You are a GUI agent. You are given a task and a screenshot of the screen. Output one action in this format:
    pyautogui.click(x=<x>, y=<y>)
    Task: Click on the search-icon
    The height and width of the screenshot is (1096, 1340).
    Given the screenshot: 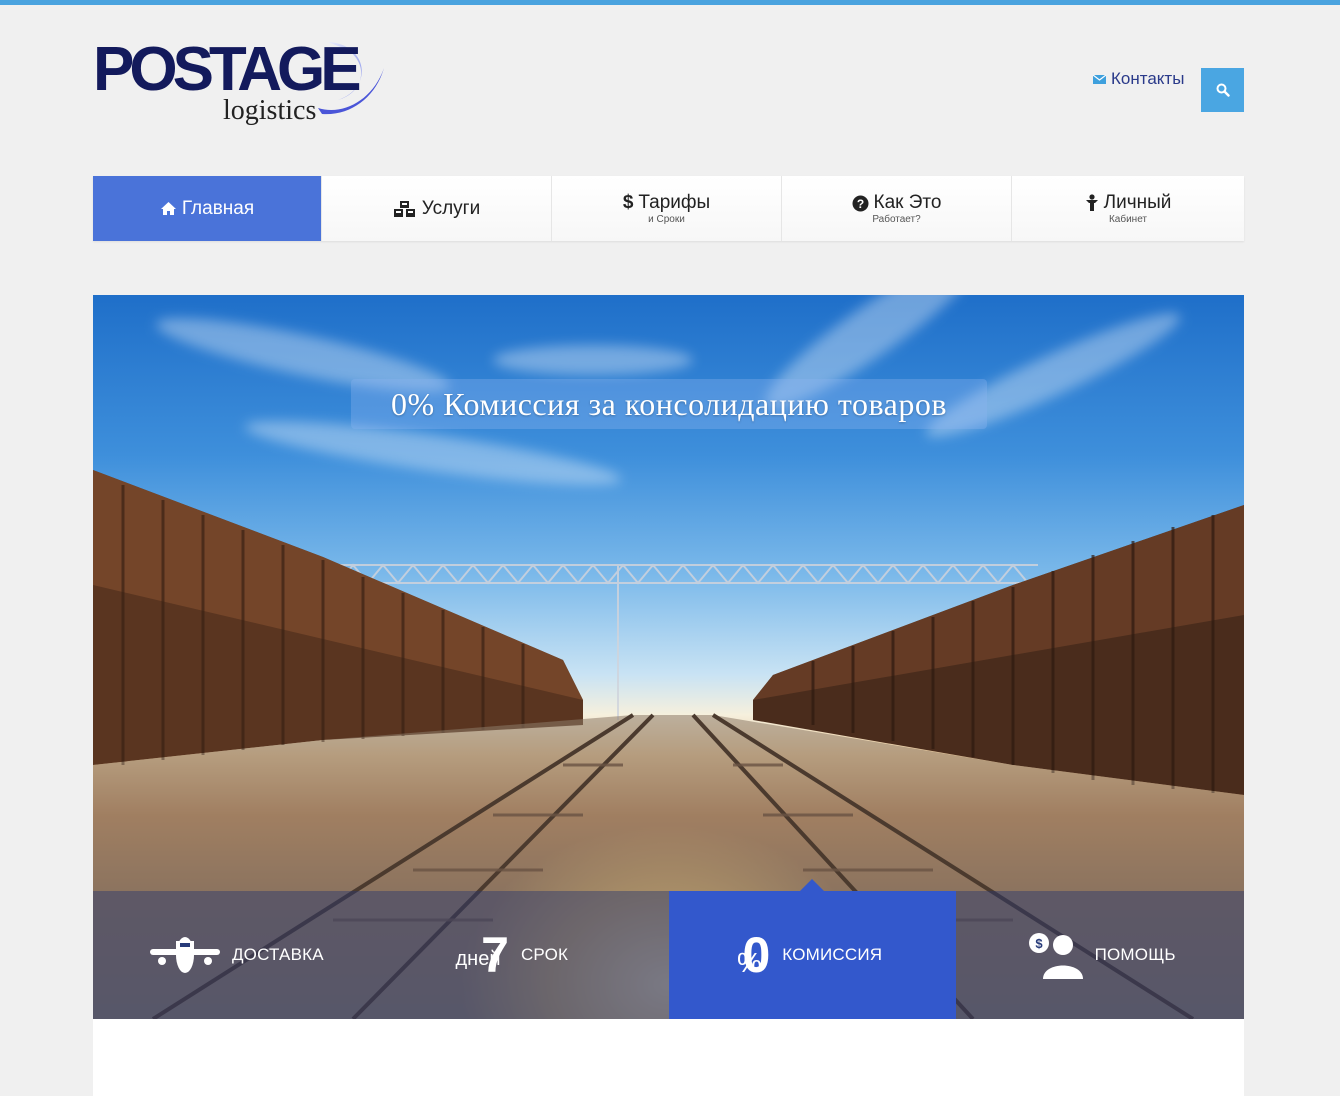 What is the action you would take?
    pyautogui.click(x=1223, y=90)
    